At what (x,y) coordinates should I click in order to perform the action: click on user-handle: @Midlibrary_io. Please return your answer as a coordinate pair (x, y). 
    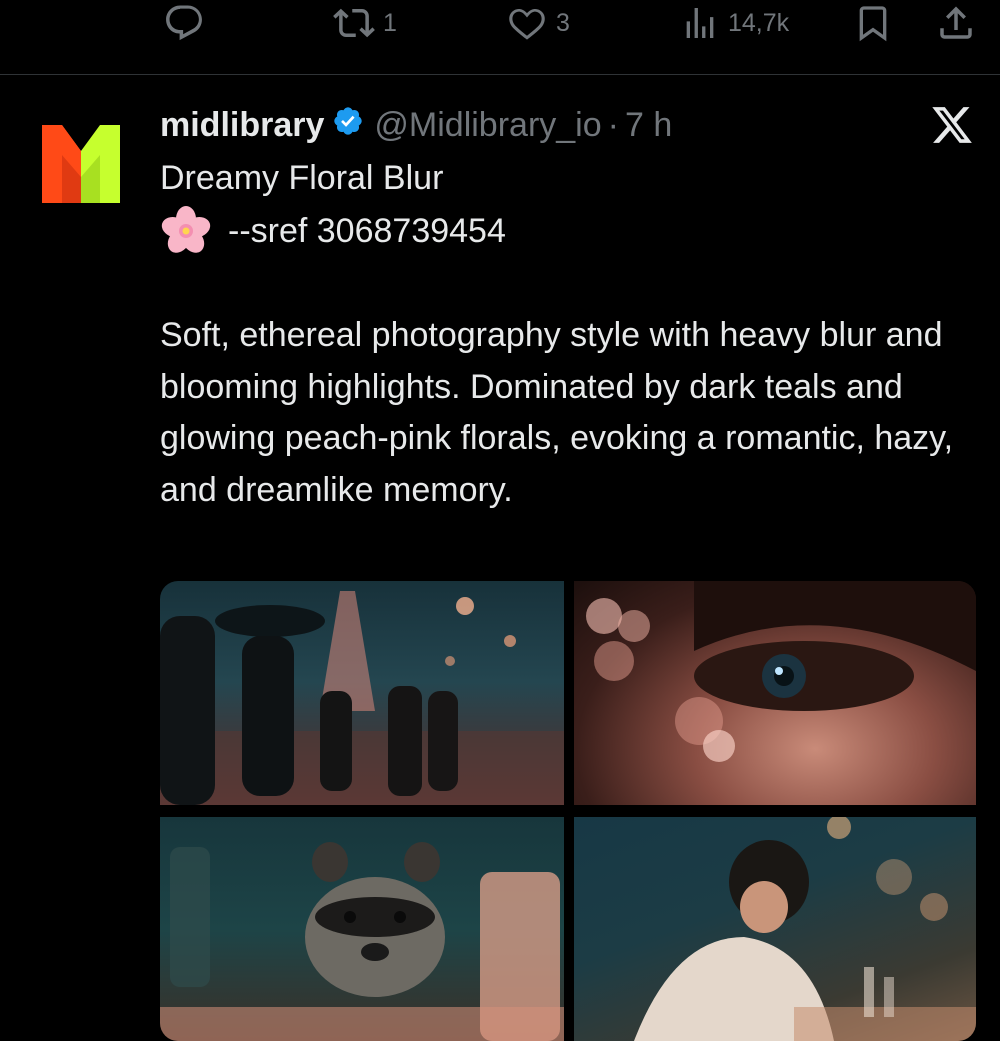
    Looking at the image, I should click on (487, 125).